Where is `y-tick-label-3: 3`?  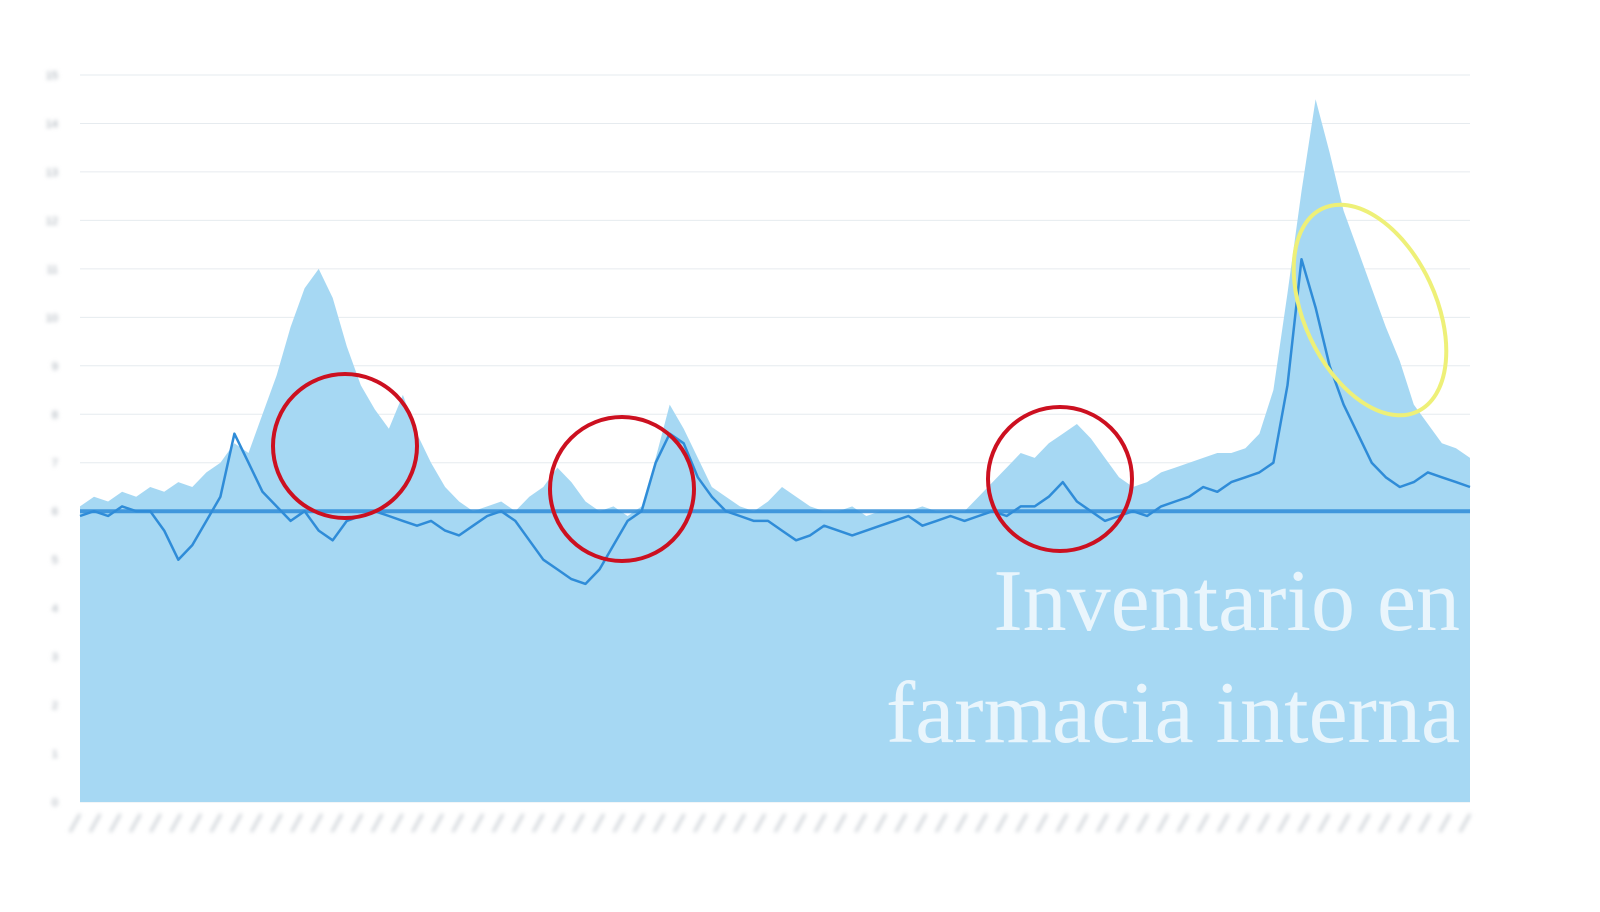 y-tick-label-3: 3 is located at coordinates (55, 658).